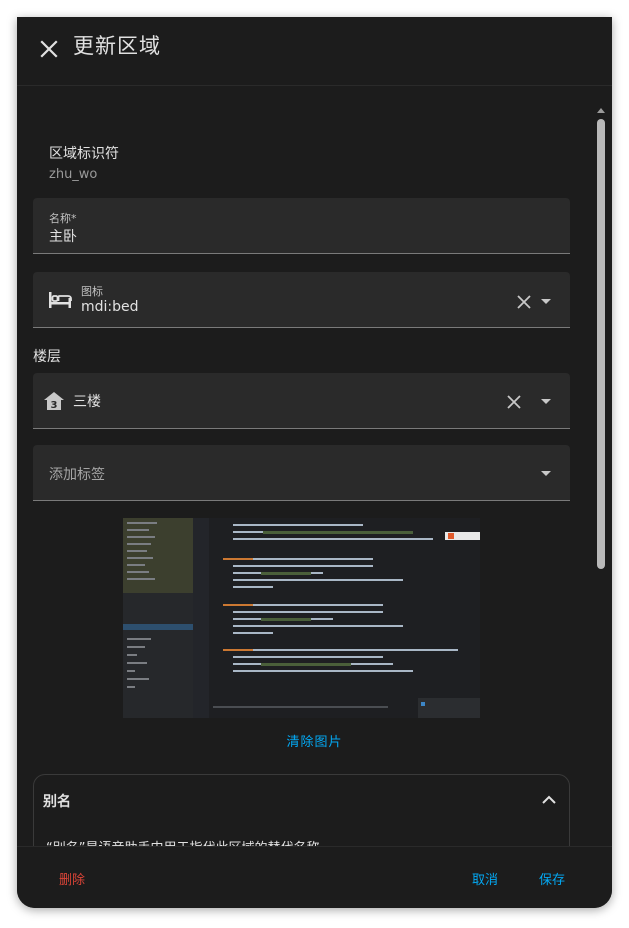 This screenshot has width=629, height=928. What do you see at coordinates (60, 300) in the screenshot?
I see `bed-icon` at bounding box center [60, 300].